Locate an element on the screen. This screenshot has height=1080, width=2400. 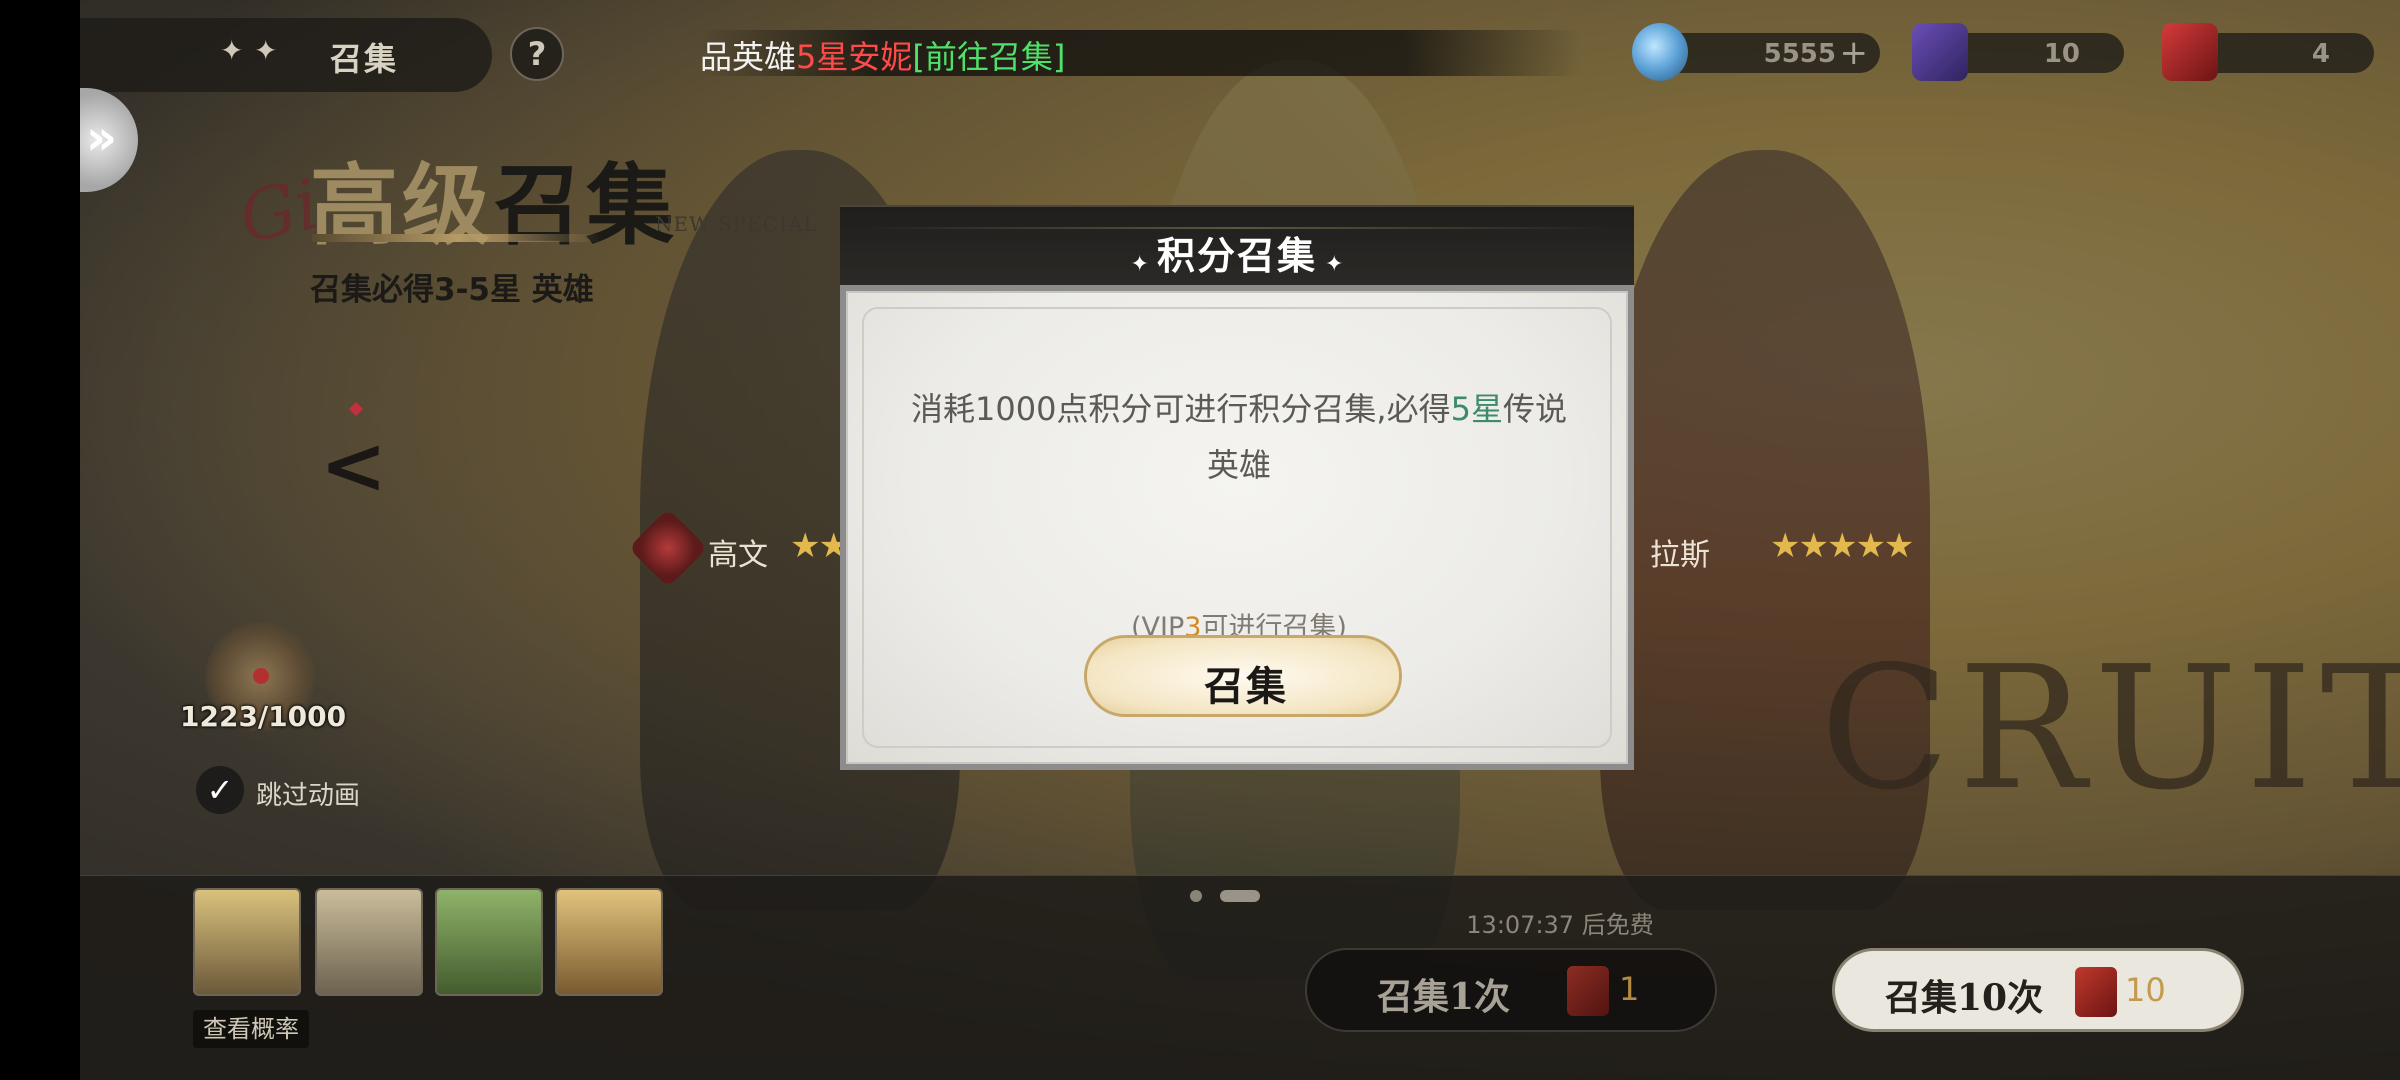
dialog-content: 消耗1000点积分可进行积分召集,必得5星传说英雄 (VIP3可进行召集) 召集 is located at coordinates (1237, 527).